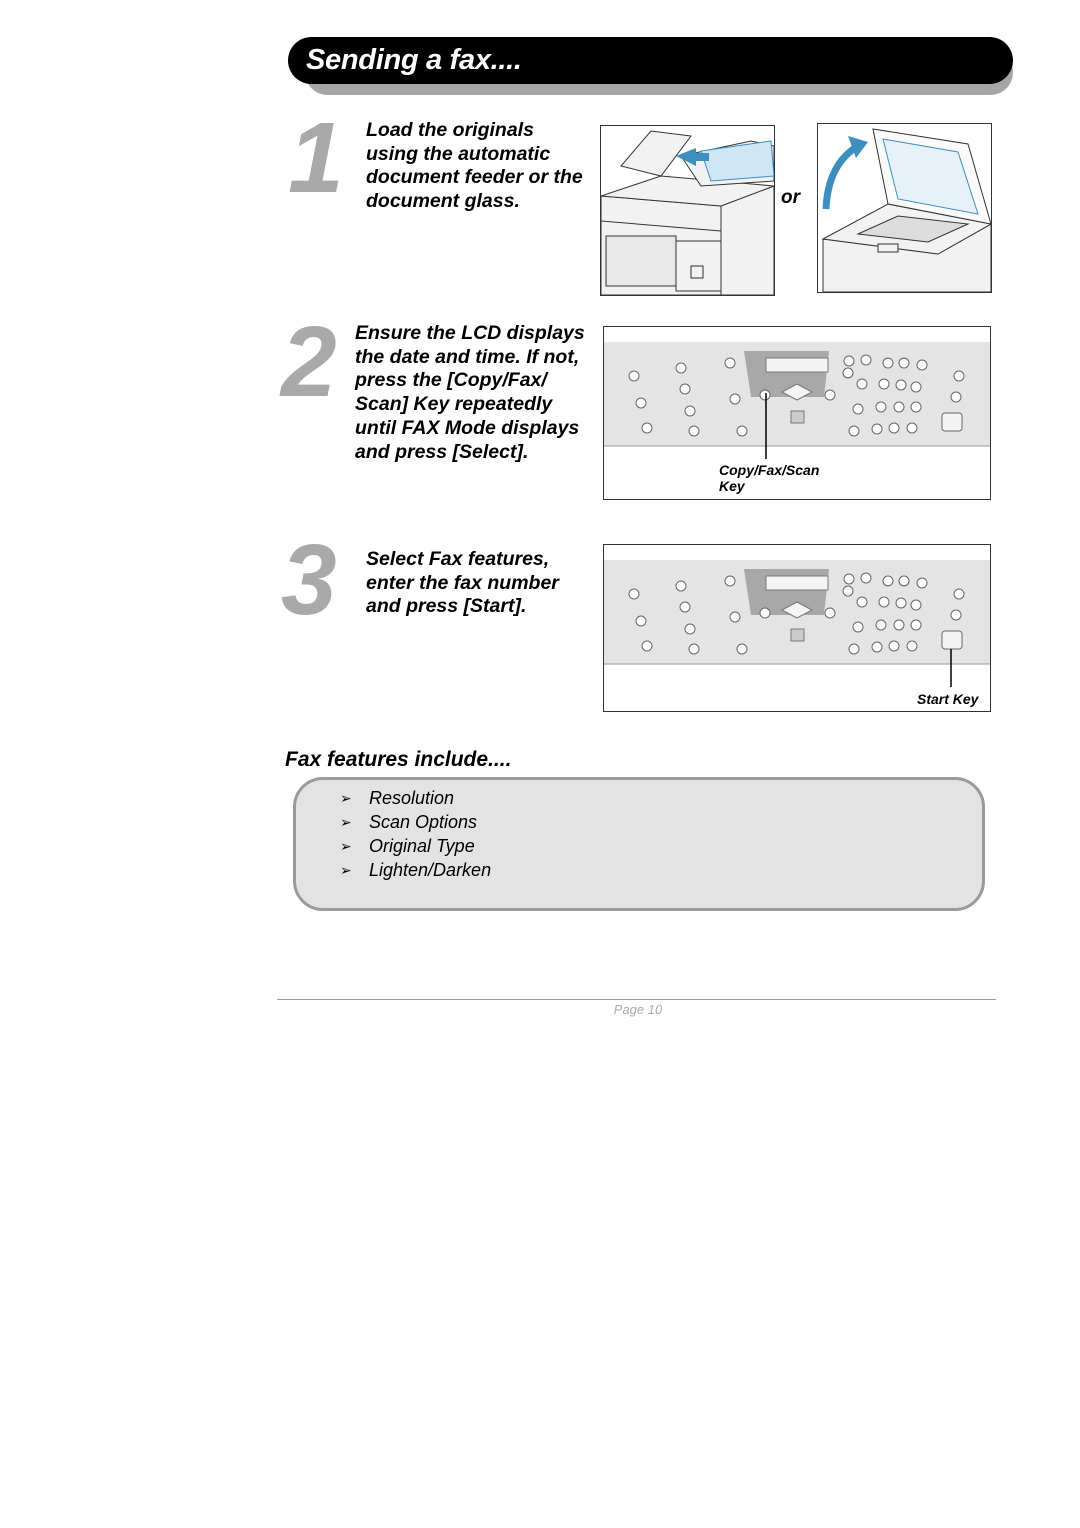 The width and height of the screenshot is (1080, 1528). What do you see at coordinates (446, 606) in the screenshot?
I see `step-line: and press [Start].` at bounding box center [446, 606].